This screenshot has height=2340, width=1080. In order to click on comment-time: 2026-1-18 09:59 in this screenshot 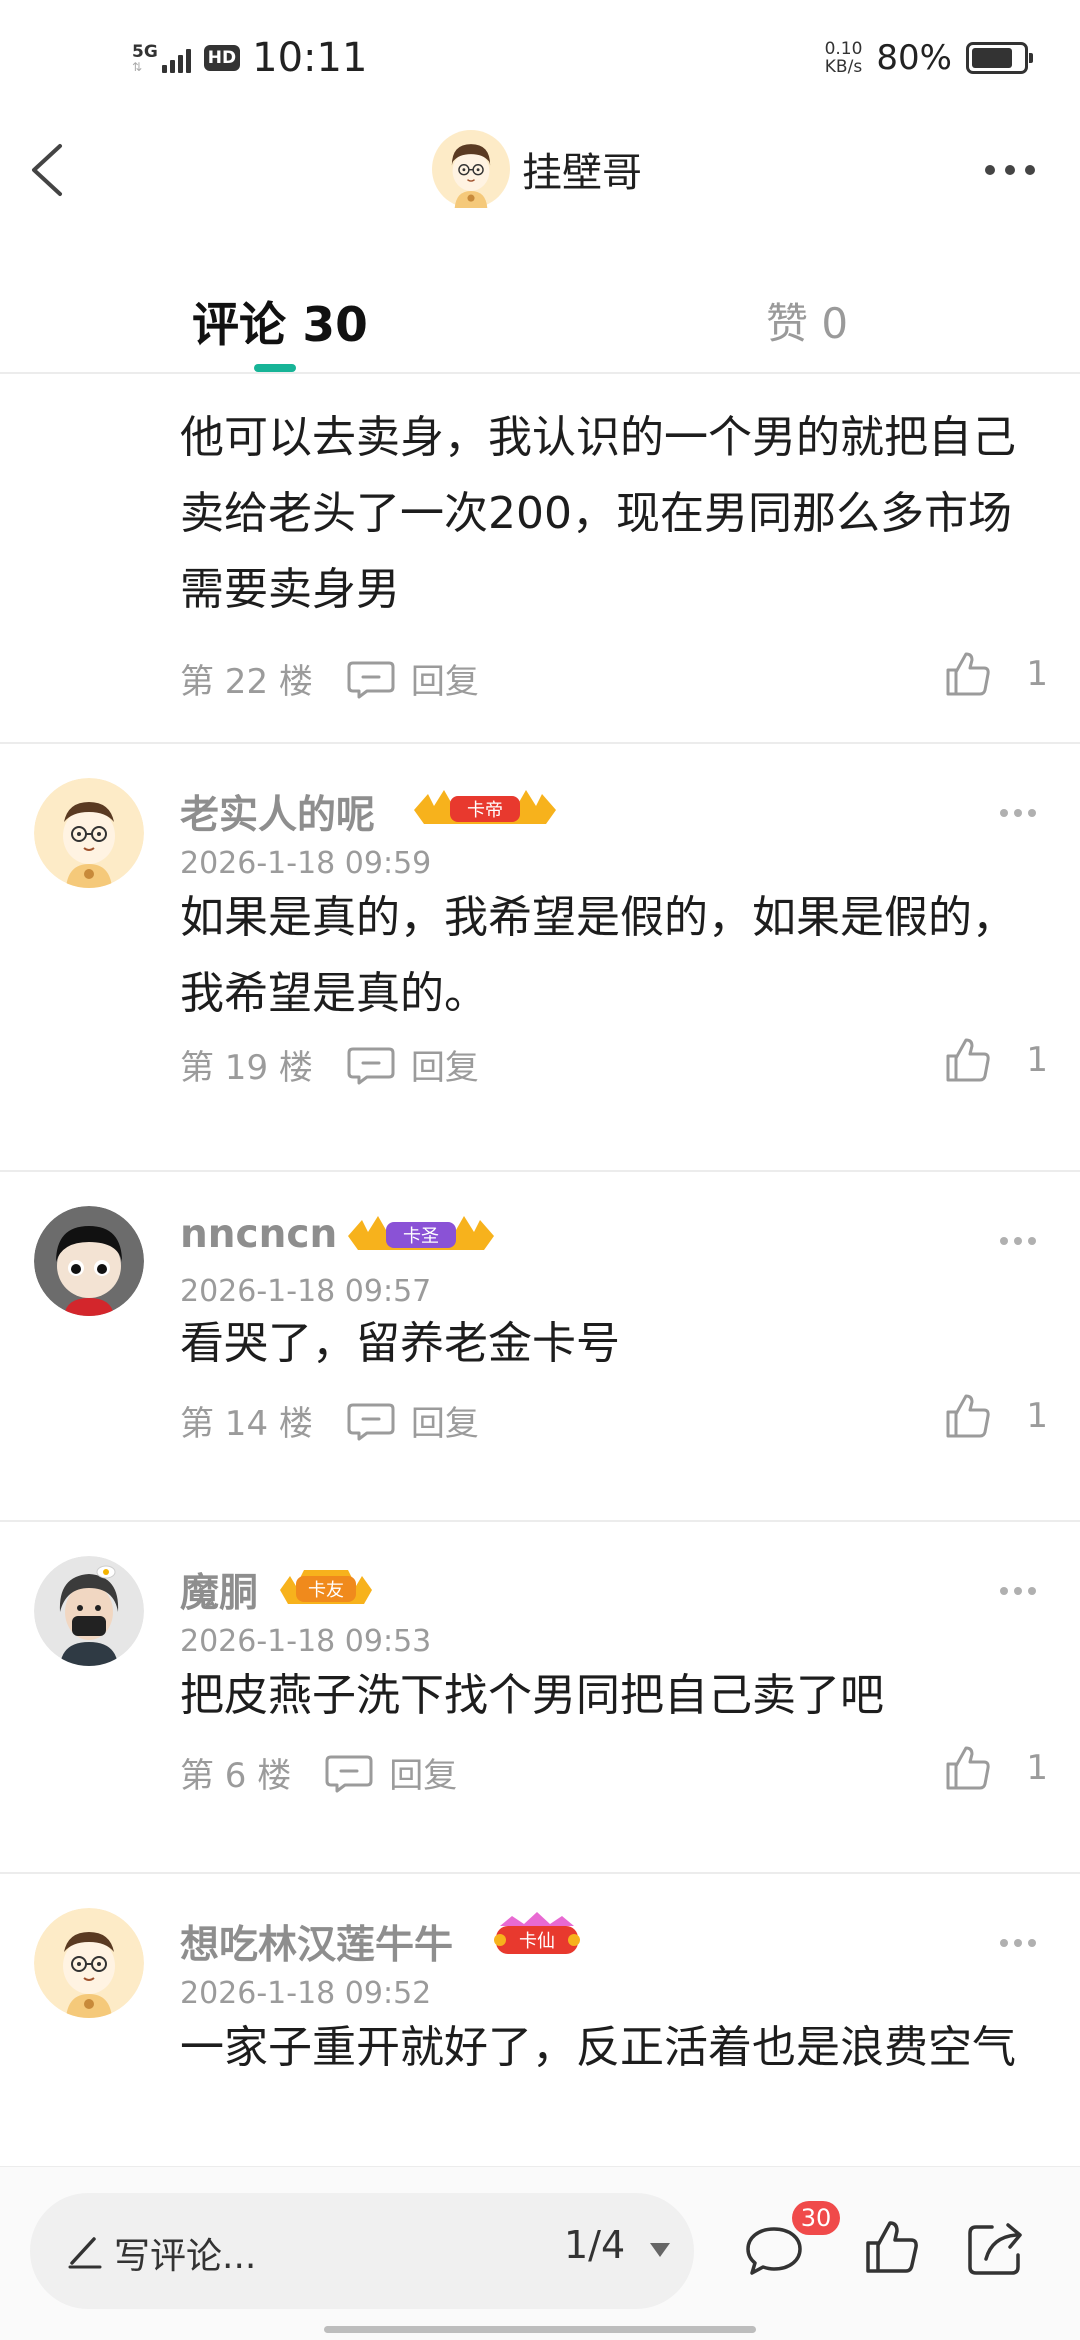, I will do `click(306, 863)`.